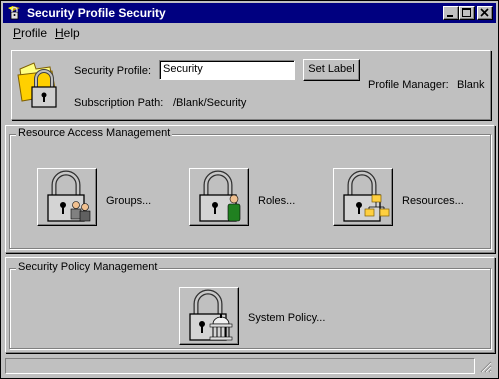  Describe the element at coordinates (240, 366) in the screenshot. I see `status-pane` at that location.